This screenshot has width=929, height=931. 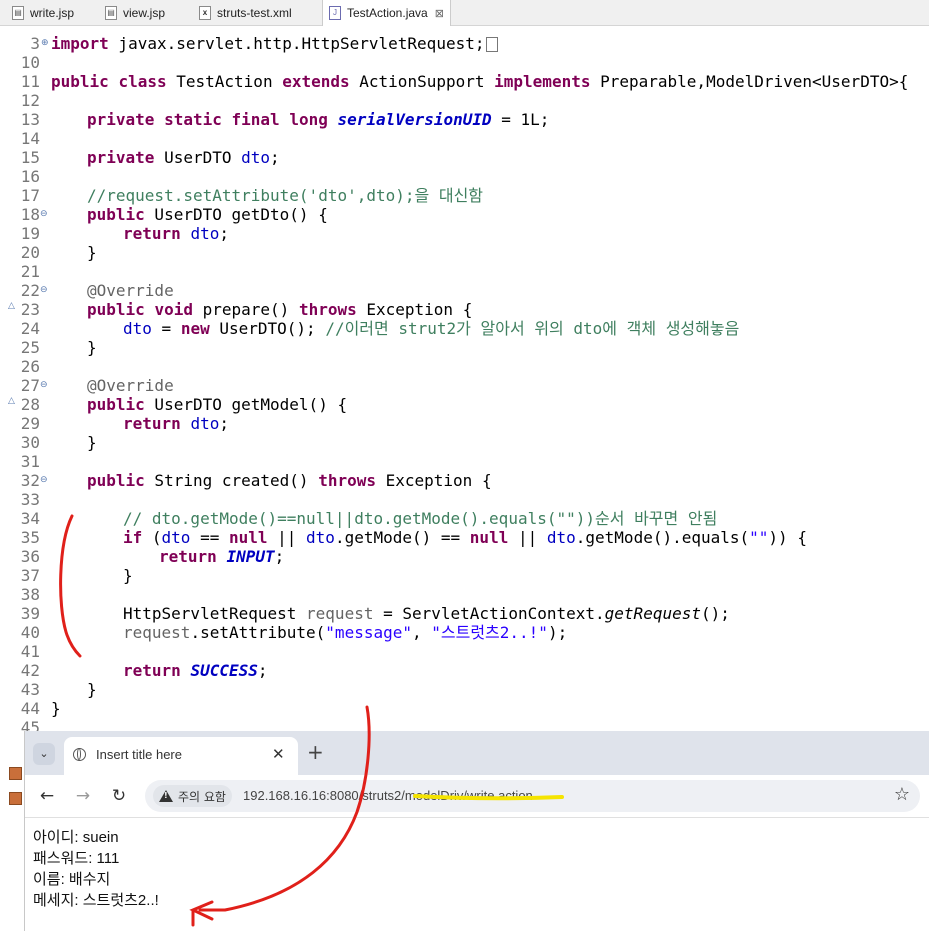 I want to click on warning-icon, so click(x=166, y=796).